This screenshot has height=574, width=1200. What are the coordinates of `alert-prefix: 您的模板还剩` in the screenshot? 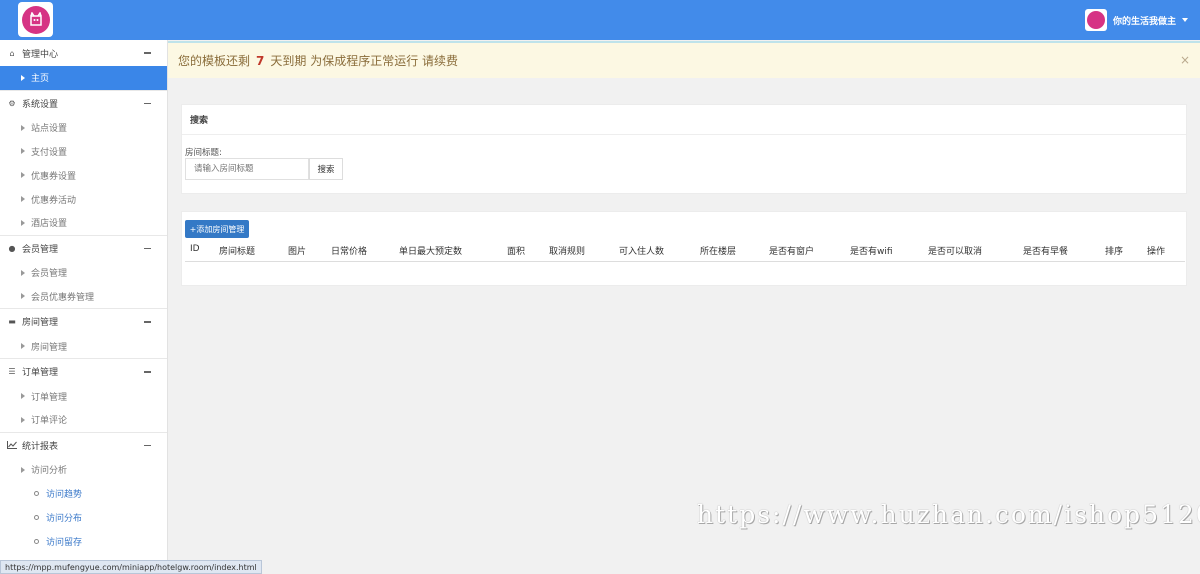 It's located at (214, 61).